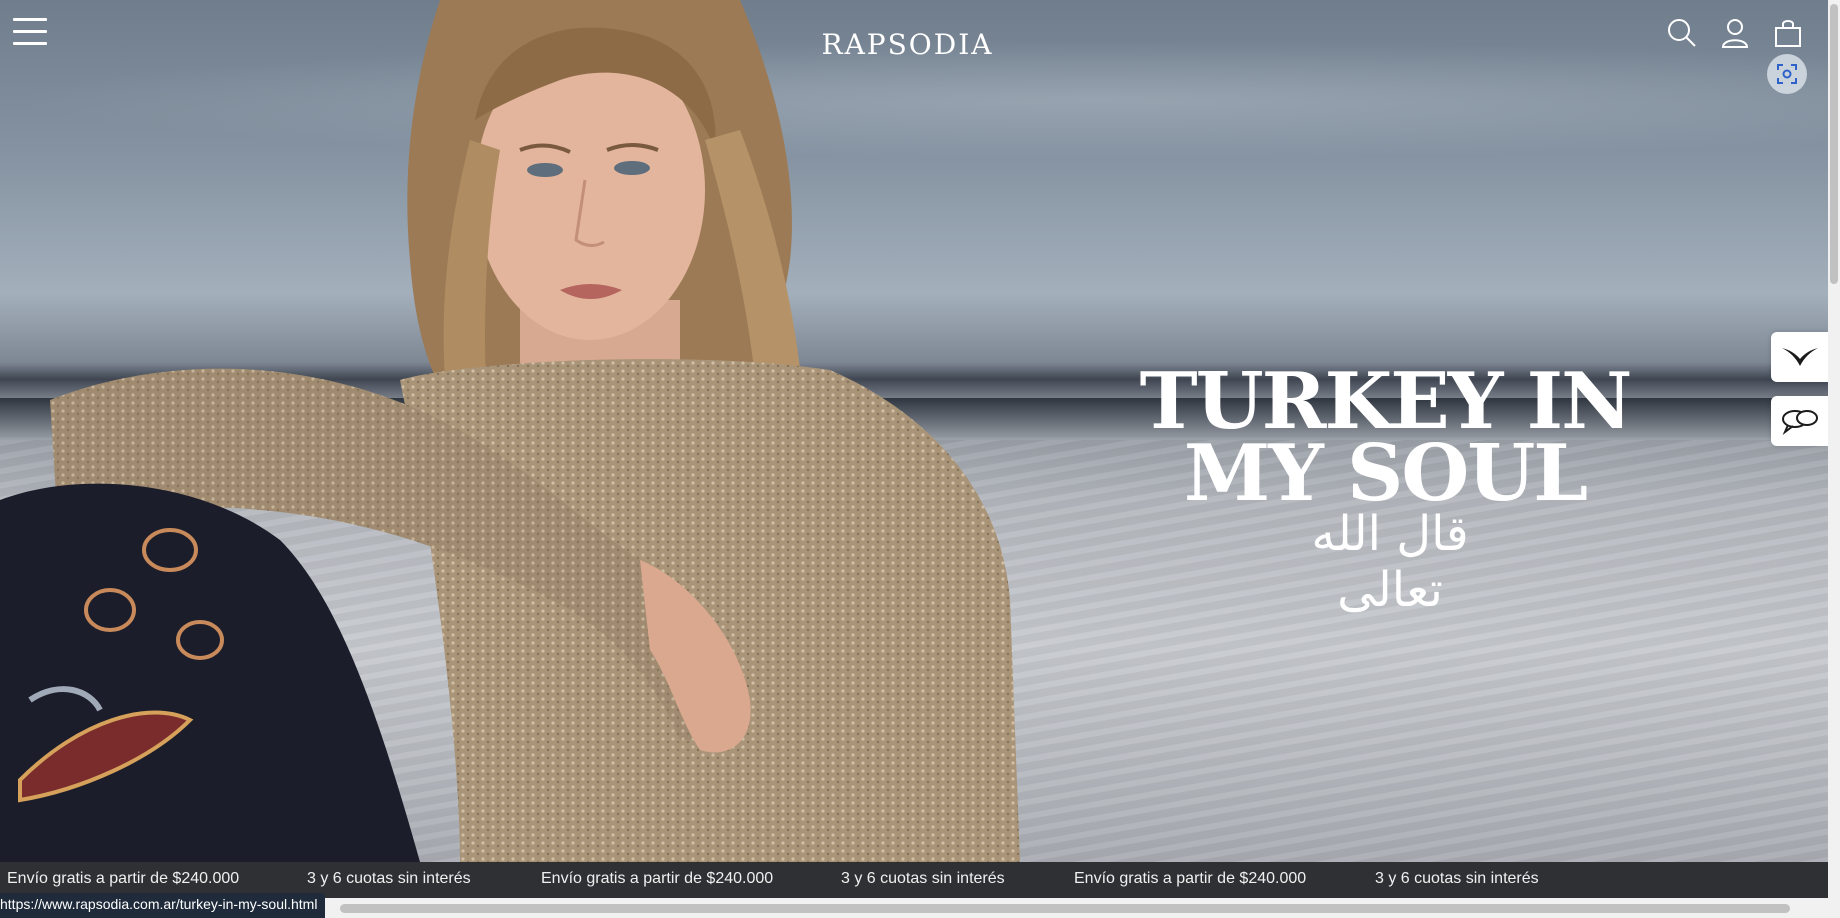  I want to click on chat-bubbles-icon, so click(1799, 422).